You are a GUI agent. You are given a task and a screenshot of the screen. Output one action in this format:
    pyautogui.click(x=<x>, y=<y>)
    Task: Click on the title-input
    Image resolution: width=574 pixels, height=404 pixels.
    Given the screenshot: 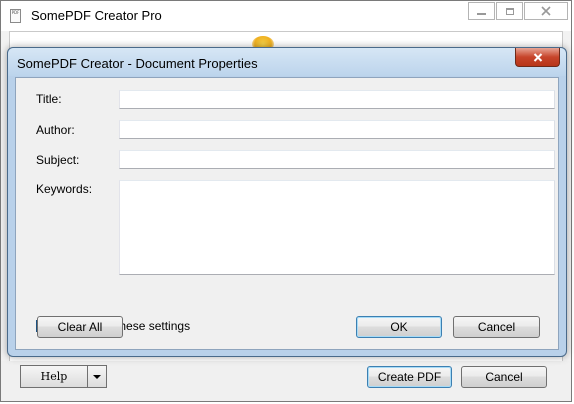 What is the action you would take?
    pyautogui.click(x=337, y=99)
    